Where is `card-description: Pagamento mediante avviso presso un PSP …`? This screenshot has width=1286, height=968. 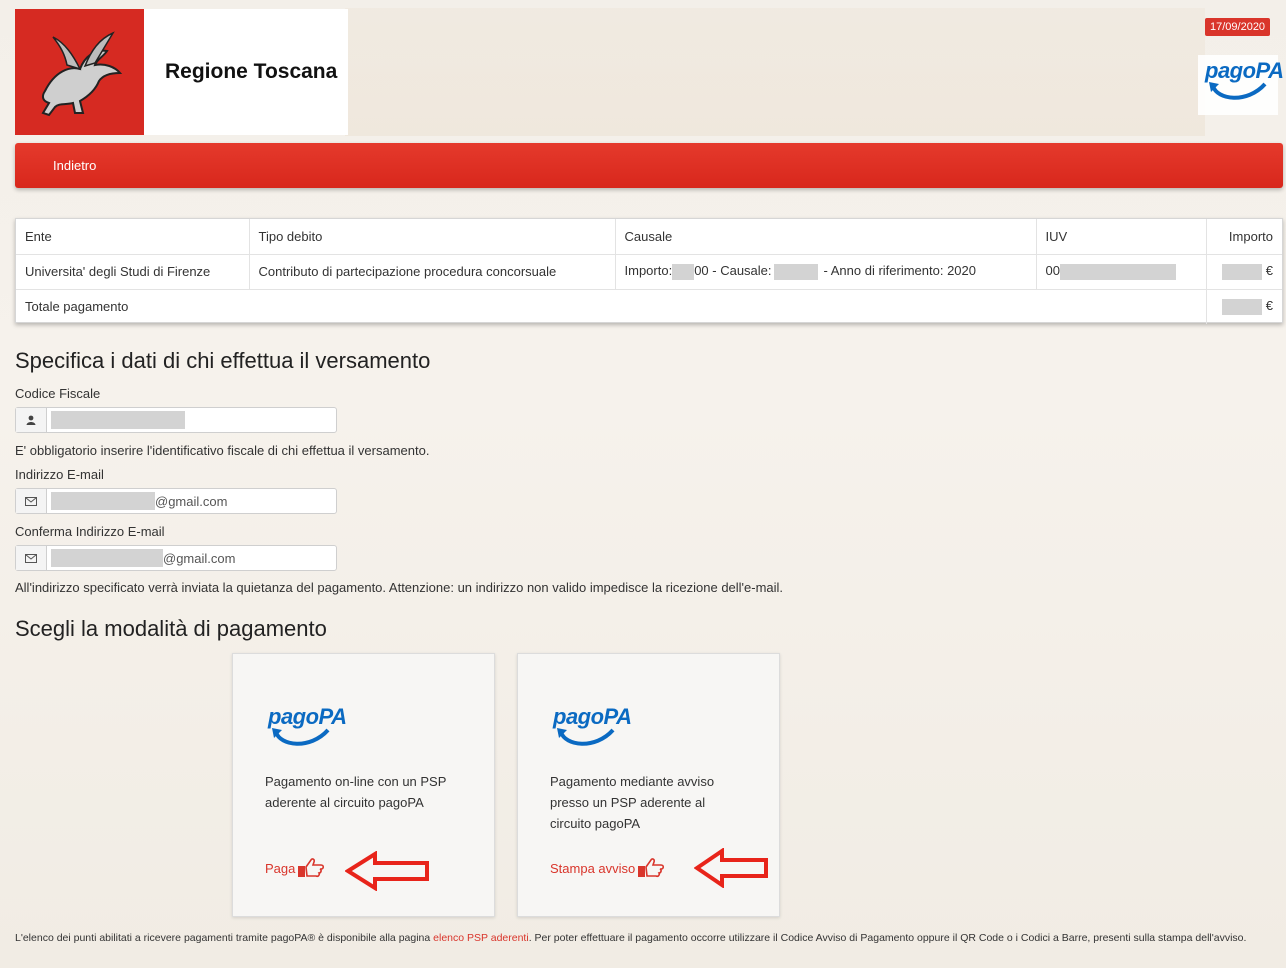
card-description: Pagamento mediante avviso presso un PSP … is located at coordinates (632, 802).